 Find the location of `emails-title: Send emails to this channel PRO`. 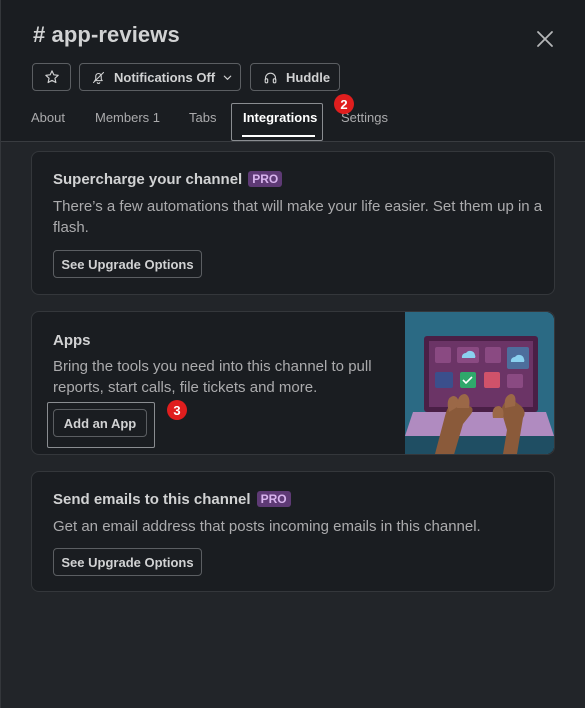

emails-title: Send emails to this channel PRO is located at coordinates (172, 499).